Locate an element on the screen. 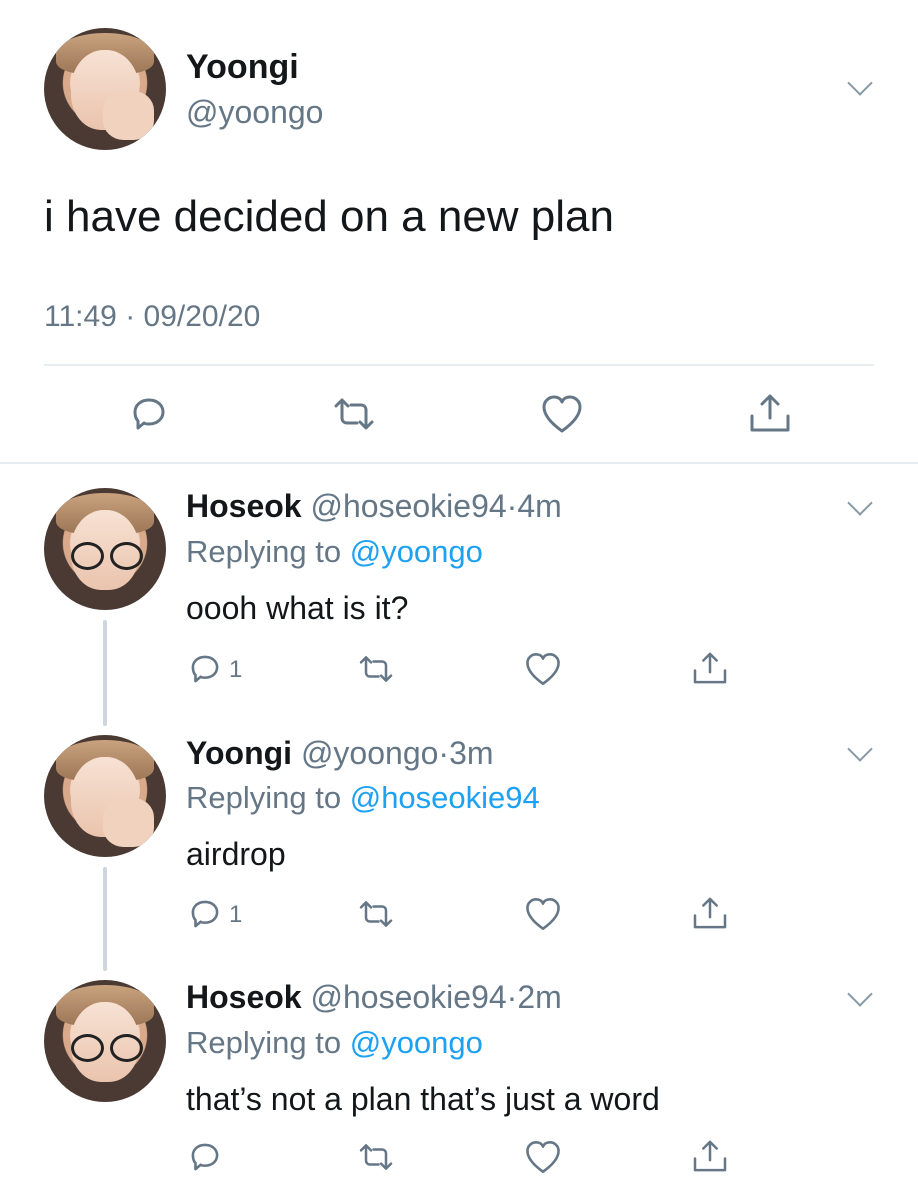 The width and height of the screenshot is (918, 1200). reply-text: airdrop is located at coordinates (236, 854).